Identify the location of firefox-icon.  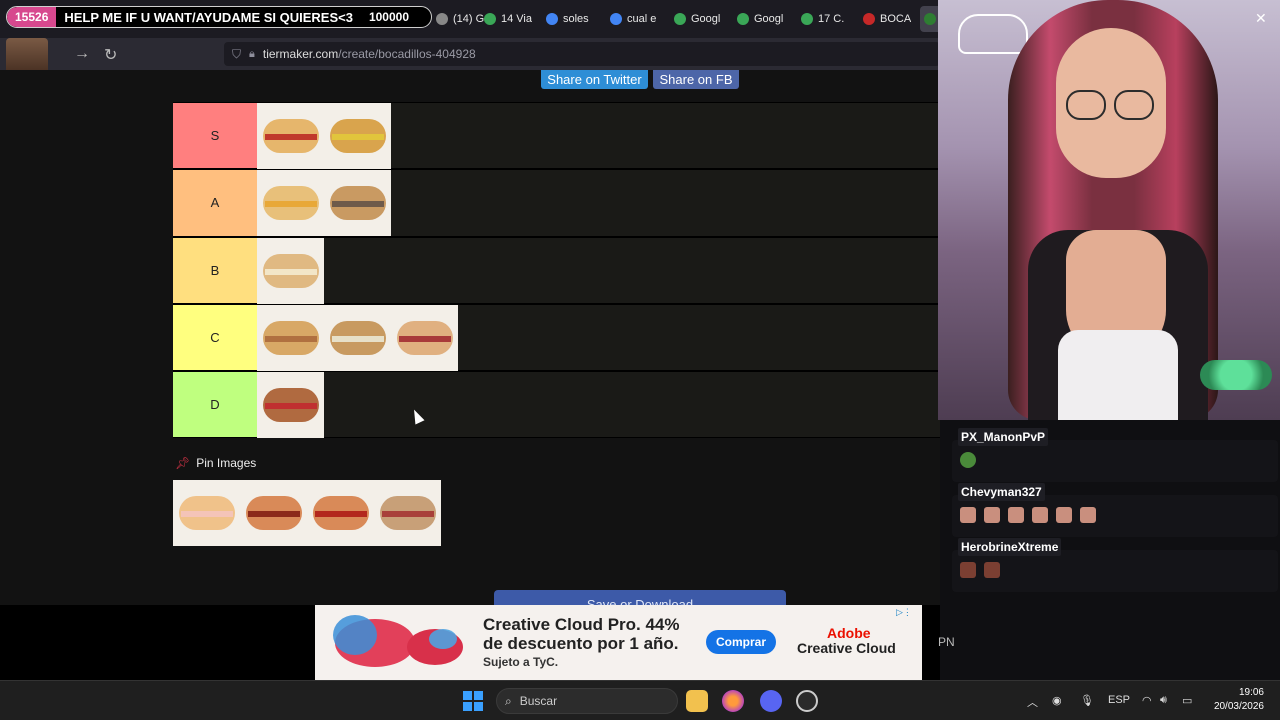
(733, 701).